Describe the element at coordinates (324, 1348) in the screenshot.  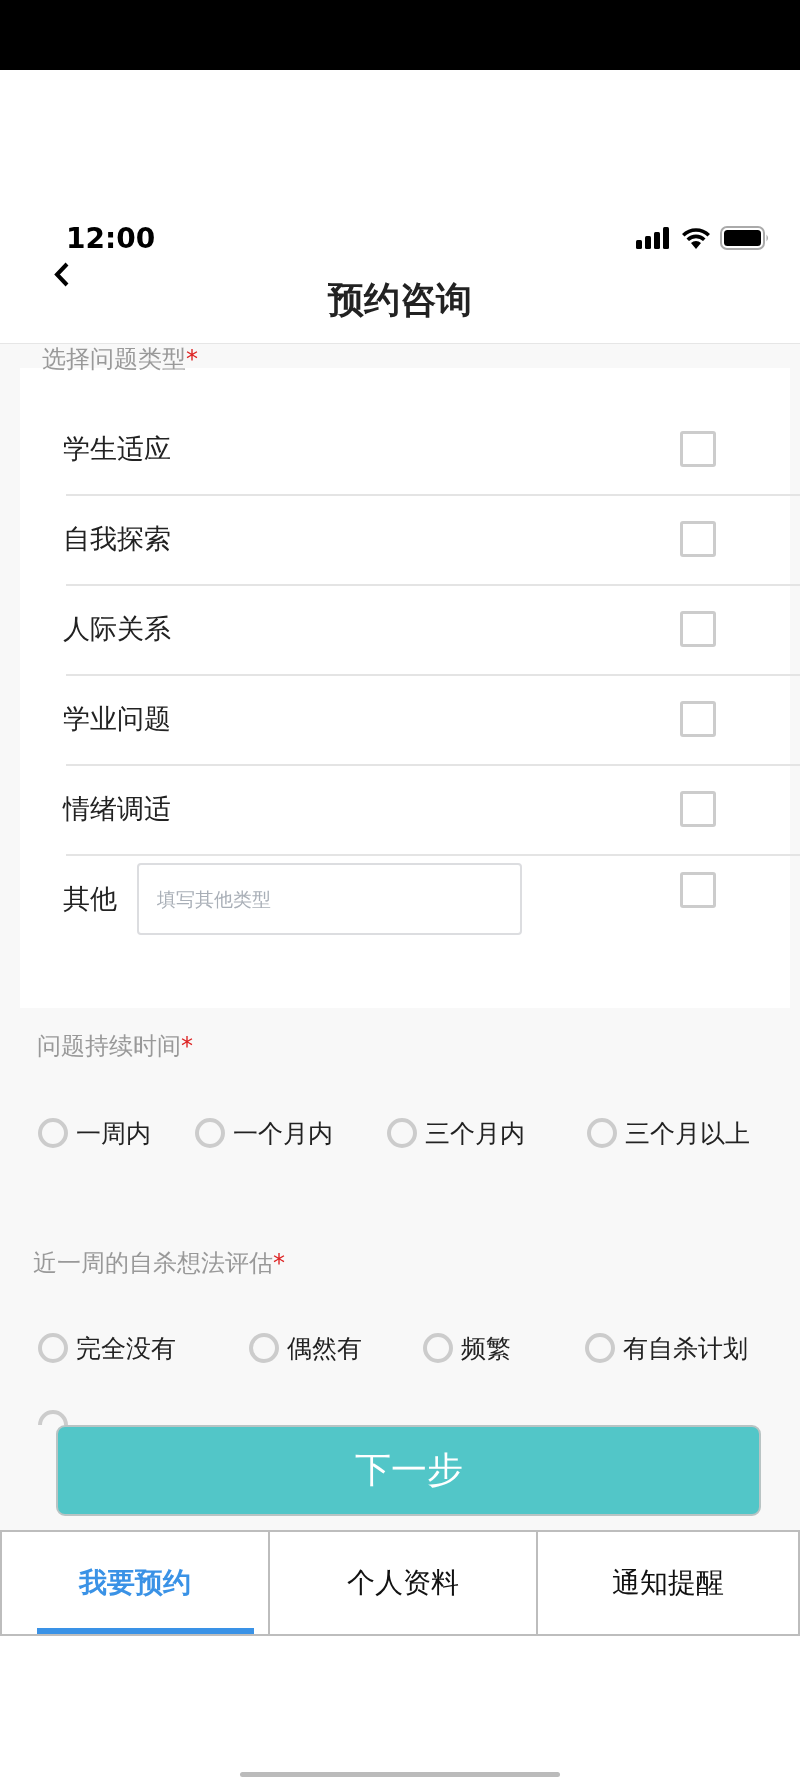
I see `option-label: 偶然有` at that location.